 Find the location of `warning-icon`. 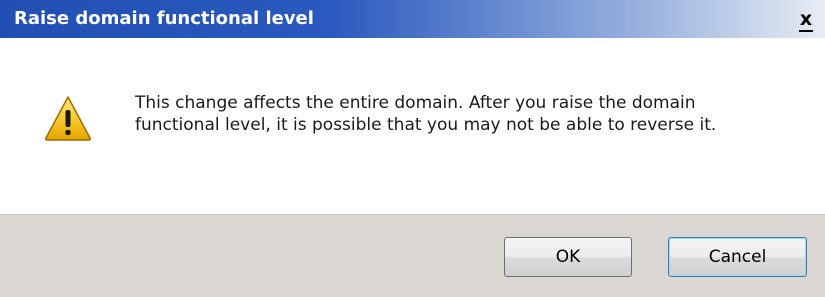

warning-icon is located at coordinates (68, 118).